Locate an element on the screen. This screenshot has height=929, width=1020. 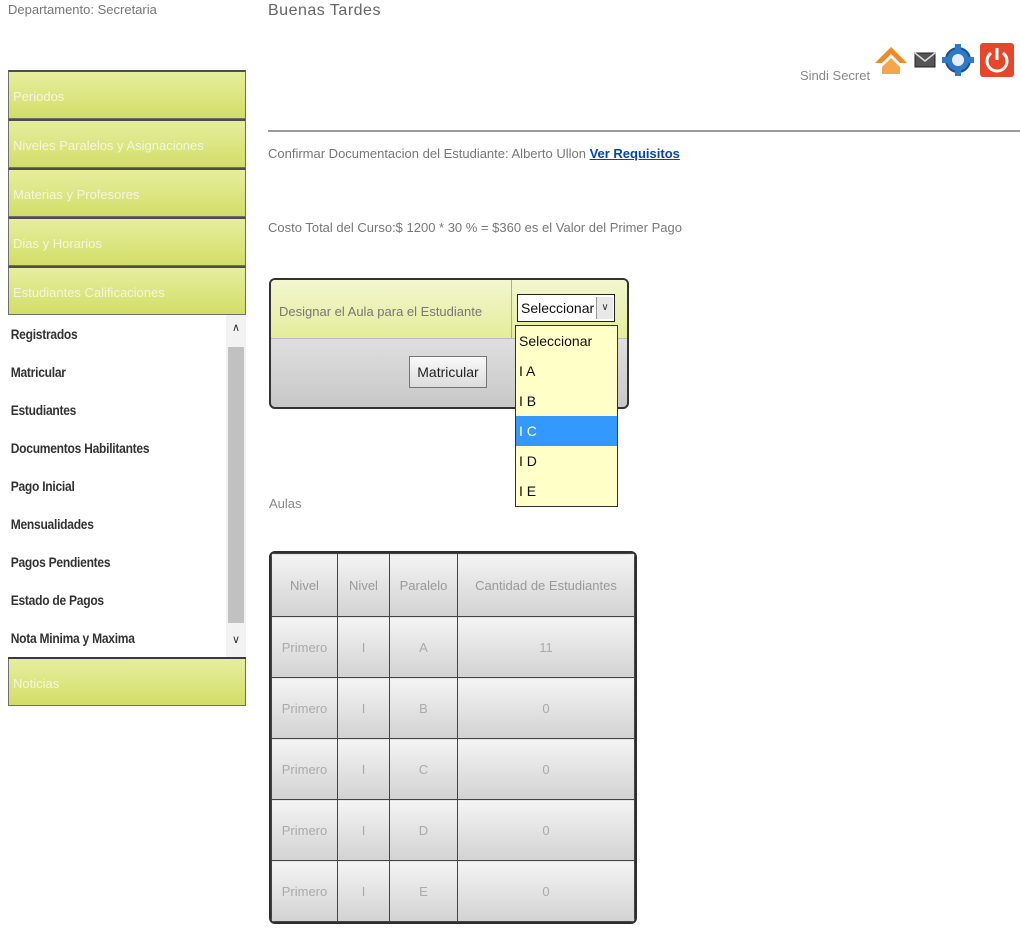
aulas-label: Aulas is located at coordinates (285, 503).